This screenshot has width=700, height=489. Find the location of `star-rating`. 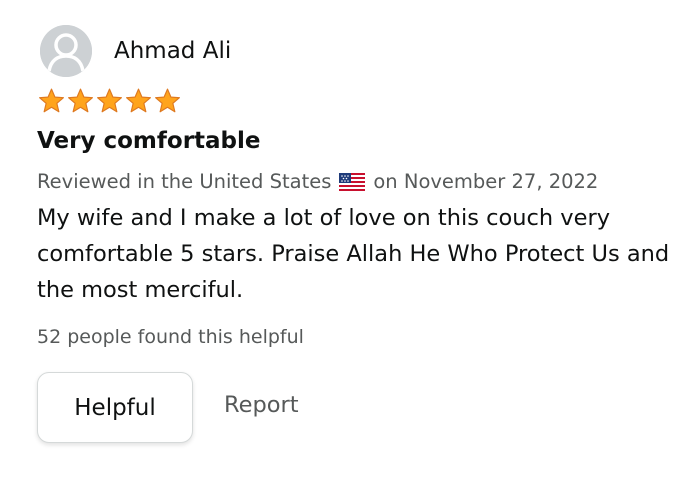

star-rating is located at coordinates (109, 101).